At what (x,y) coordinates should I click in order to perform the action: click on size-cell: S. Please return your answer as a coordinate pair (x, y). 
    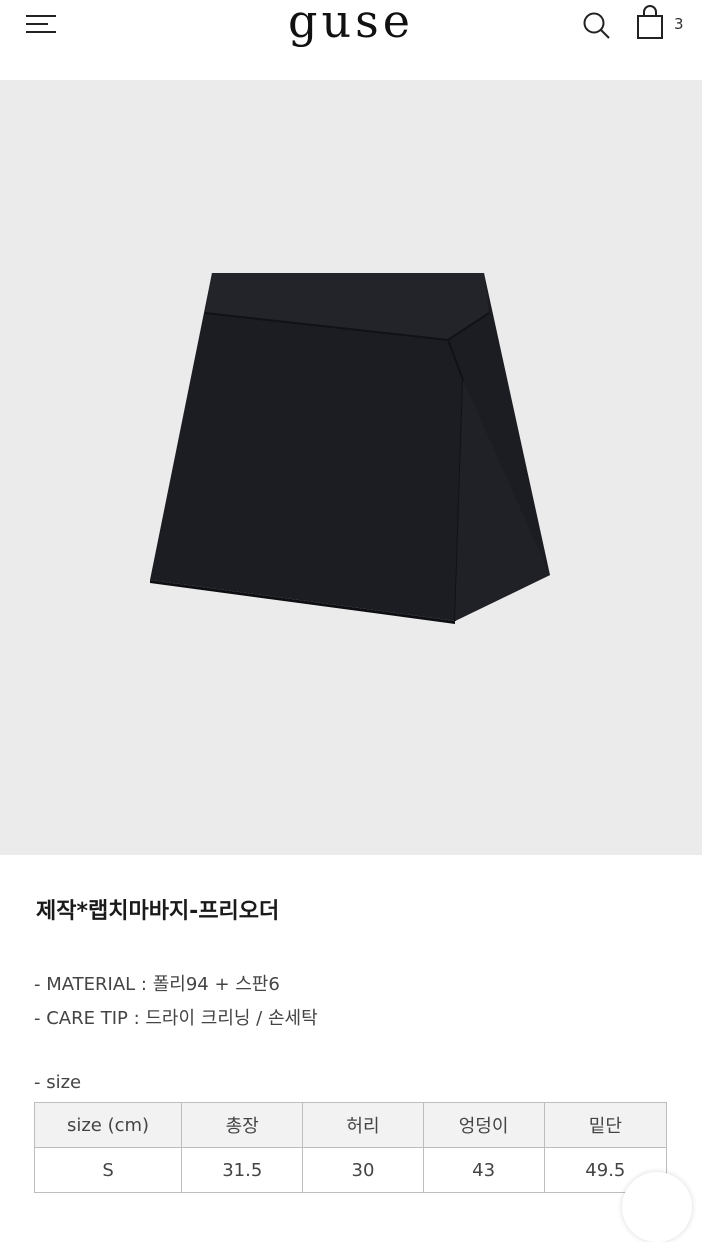
    Looking at the image, I should click on (108, 1170).